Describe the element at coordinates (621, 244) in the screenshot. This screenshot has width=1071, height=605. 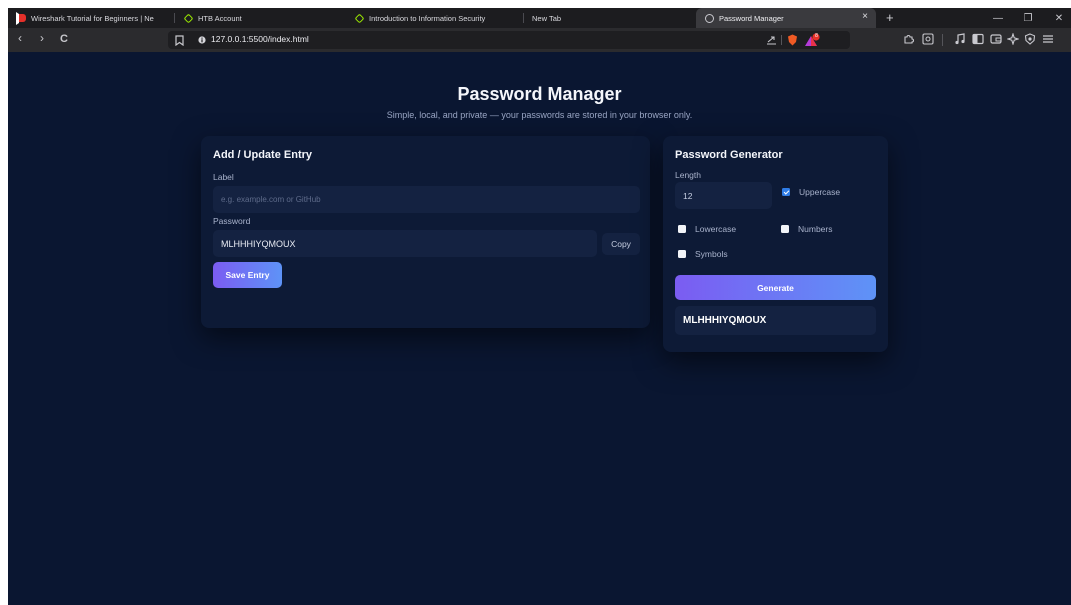
I see `copy-button: Copy` at that location.